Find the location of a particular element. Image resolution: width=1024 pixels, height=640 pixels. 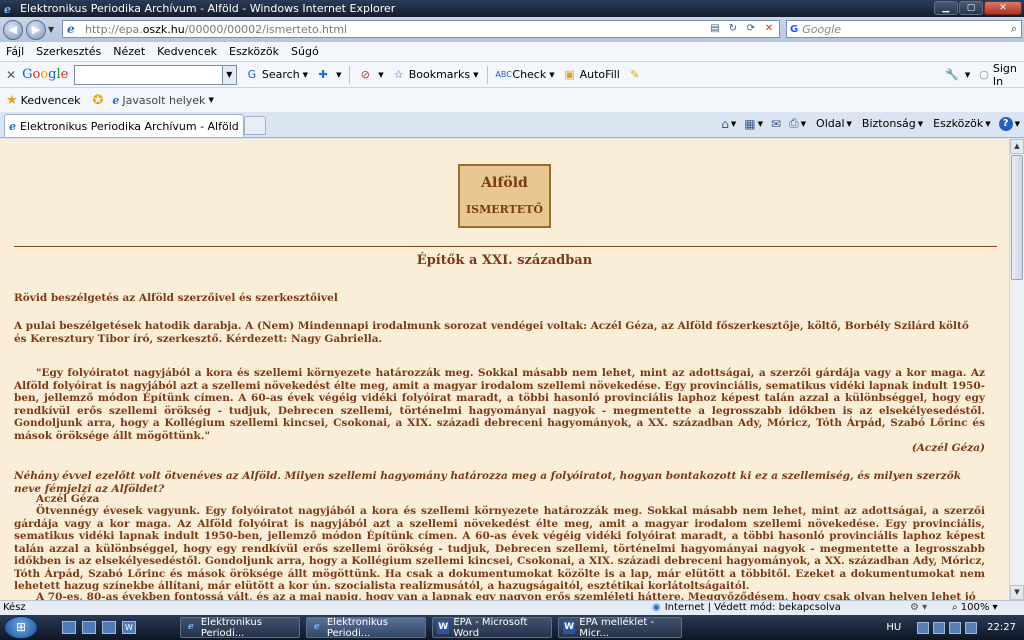

help-icon: ? is located at coordinates (1005, 123).